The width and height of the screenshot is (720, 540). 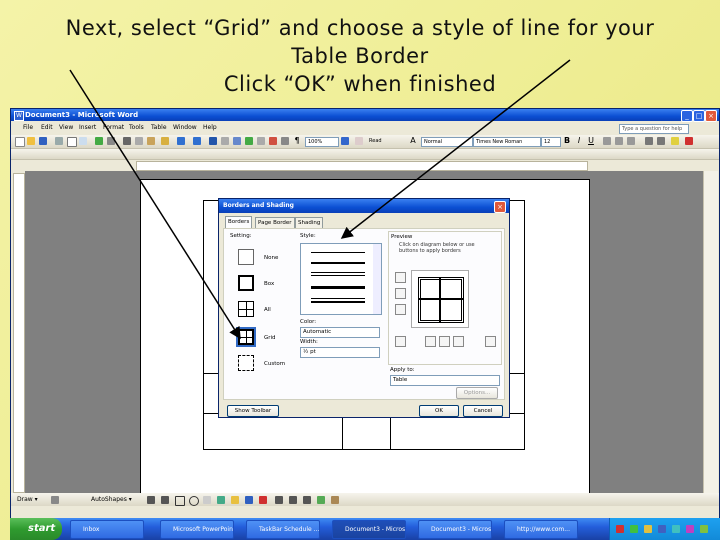 What do you see at coordinates (165, 500) in the screenshot?
I see `arrow-icon` at bounding box center [165, 500].